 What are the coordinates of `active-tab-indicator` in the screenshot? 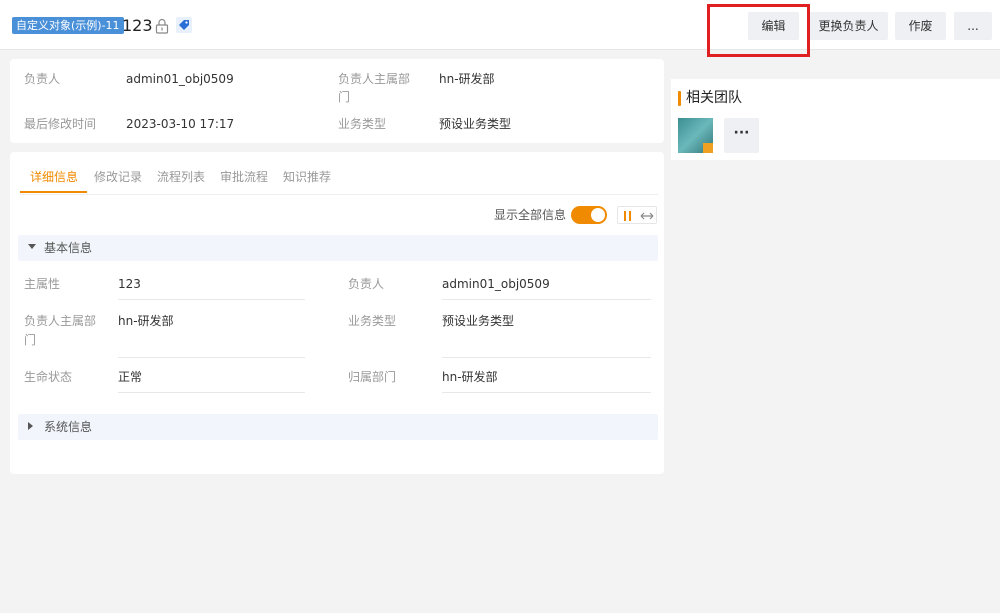 It's located at (53, 192).